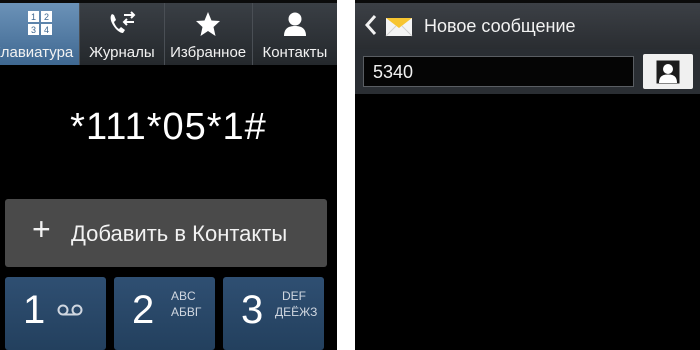 The height and width of the screenshot is (350, 700). I want to click on key-digit: 3, so click(252, 310).